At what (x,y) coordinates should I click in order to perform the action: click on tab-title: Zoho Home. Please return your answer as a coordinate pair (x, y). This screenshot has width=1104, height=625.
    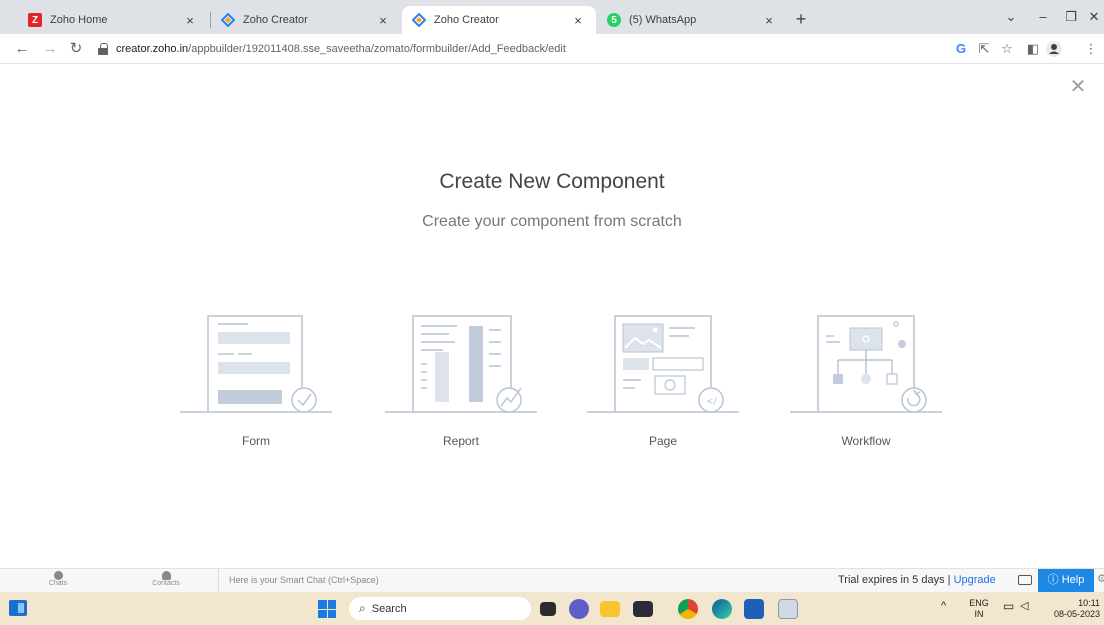
    Looking at the image, I should click on (79, 20).